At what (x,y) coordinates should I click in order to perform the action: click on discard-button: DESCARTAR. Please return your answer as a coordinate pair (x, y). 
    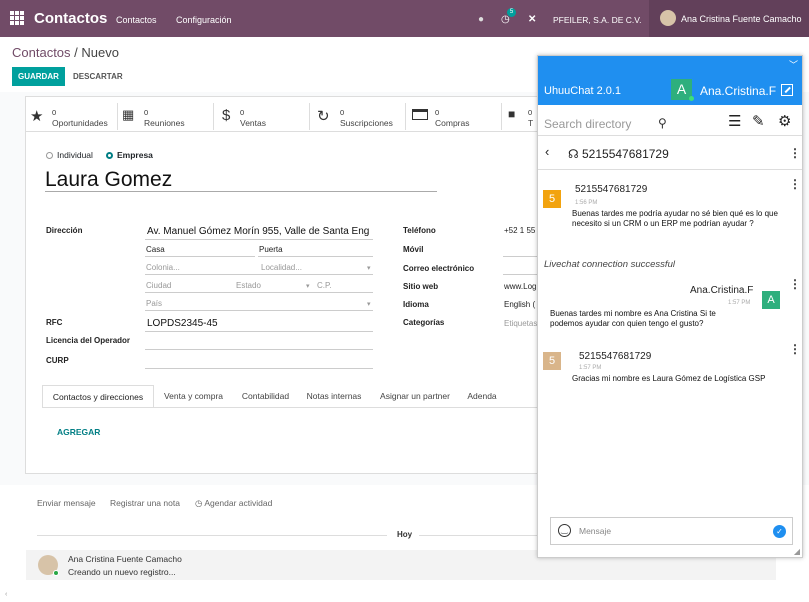
    Looking at the image, I should click on (98, 76).